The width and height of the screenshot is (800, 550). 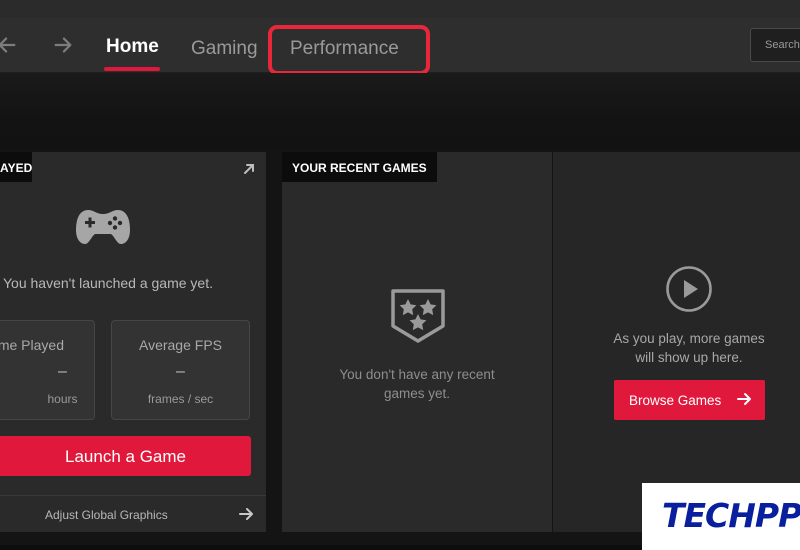 What do you see at coordinates (731, 515) in the screenshot?
I see `watermark-logo: TECHPP` at bounding box center [731, 515].